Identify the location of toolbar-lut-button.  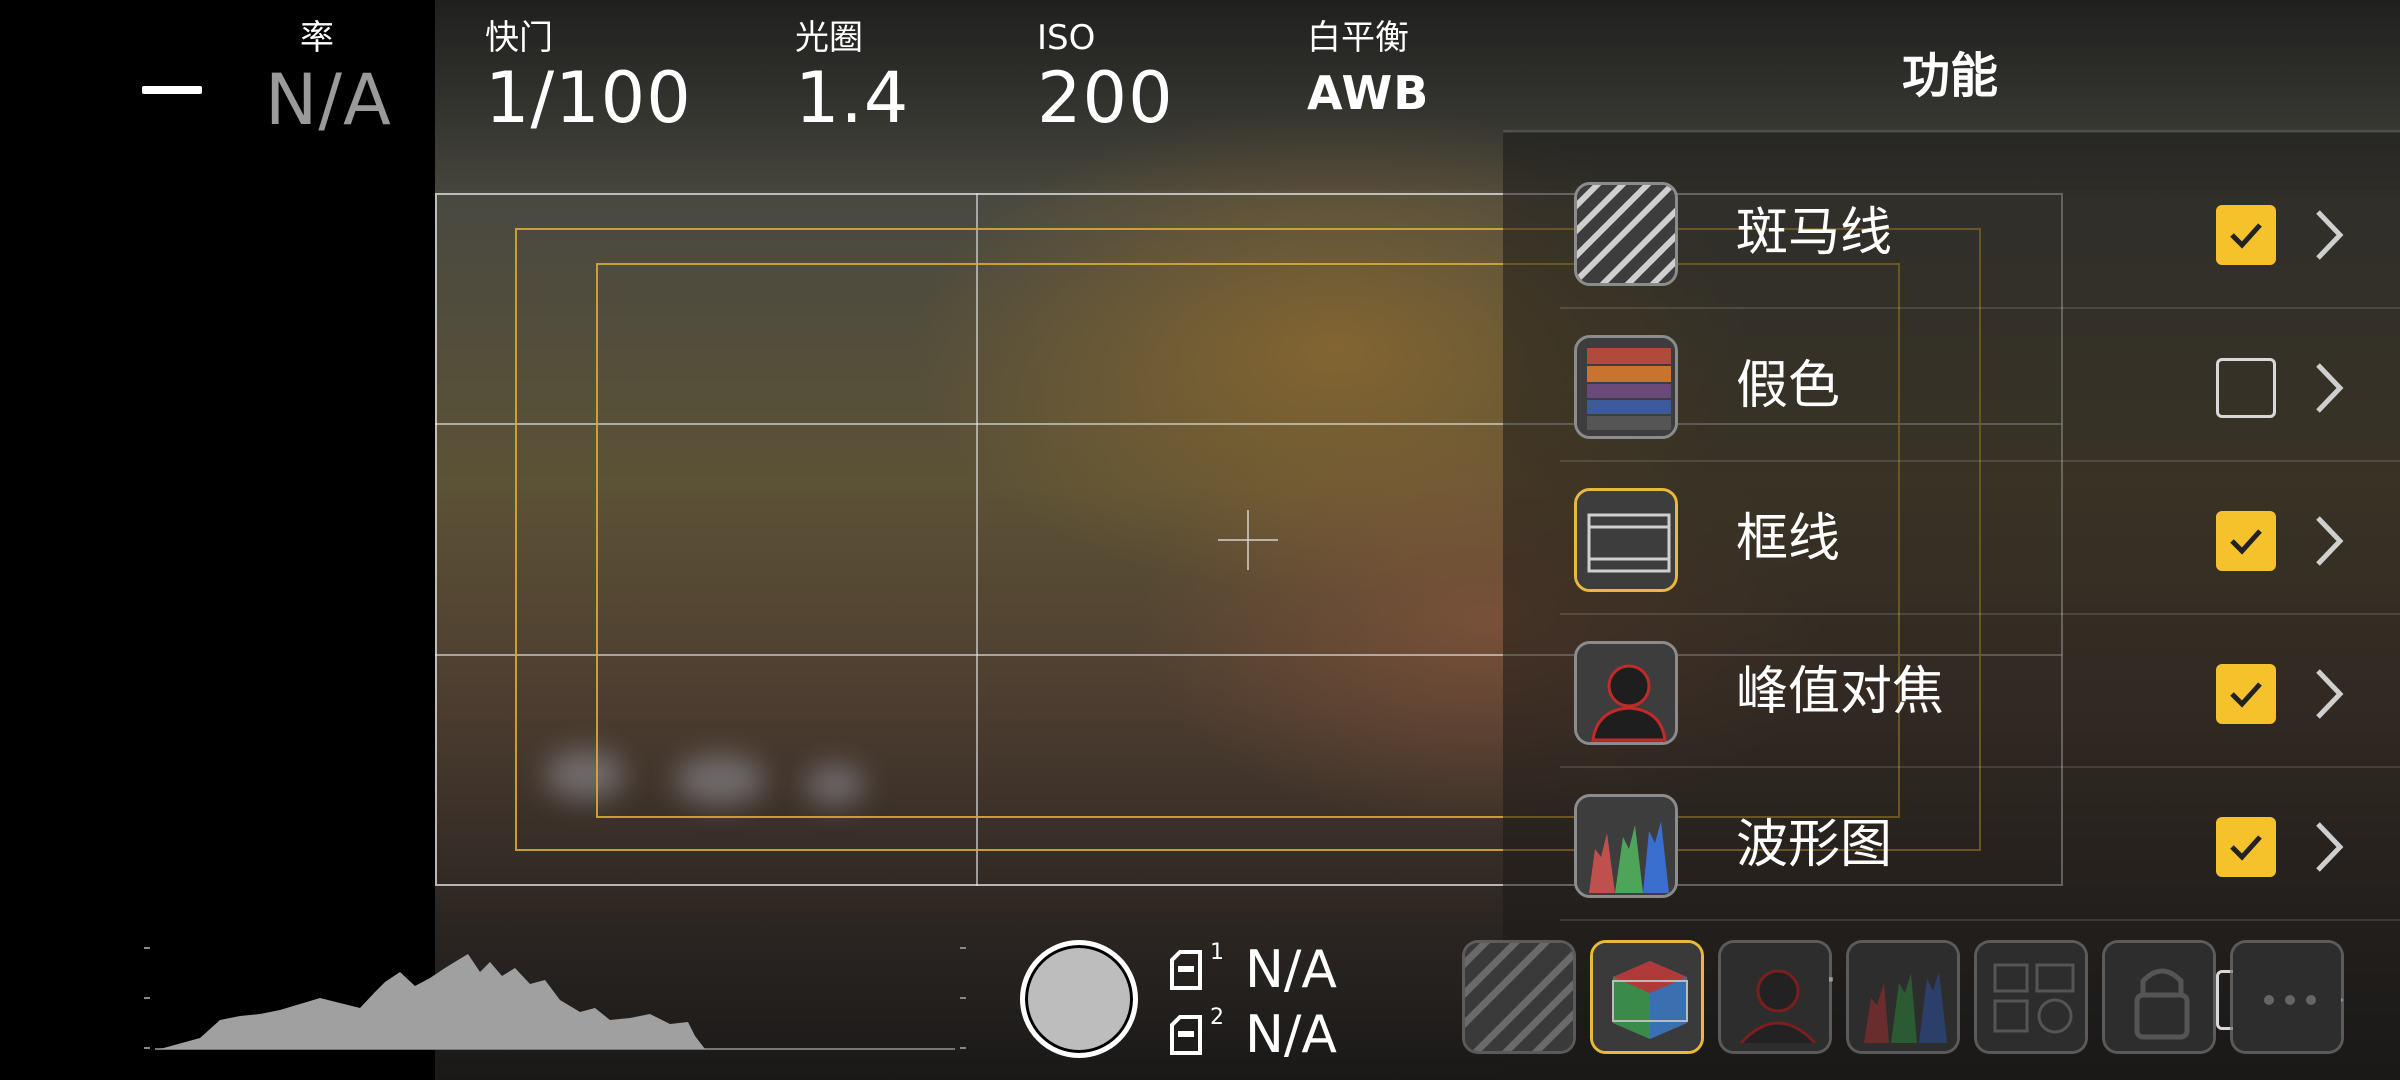
(1775, 997).